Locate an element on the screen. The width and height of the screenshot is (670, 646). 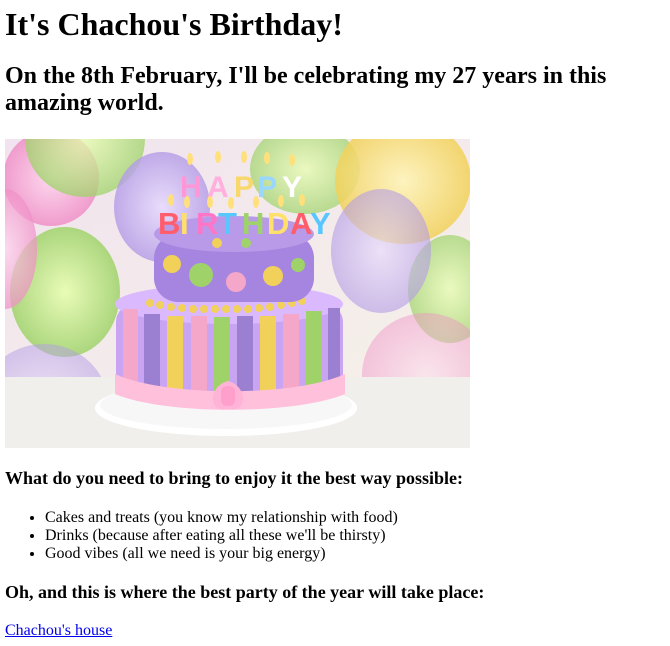
svg-text: B is located at coordinates (169, 223).